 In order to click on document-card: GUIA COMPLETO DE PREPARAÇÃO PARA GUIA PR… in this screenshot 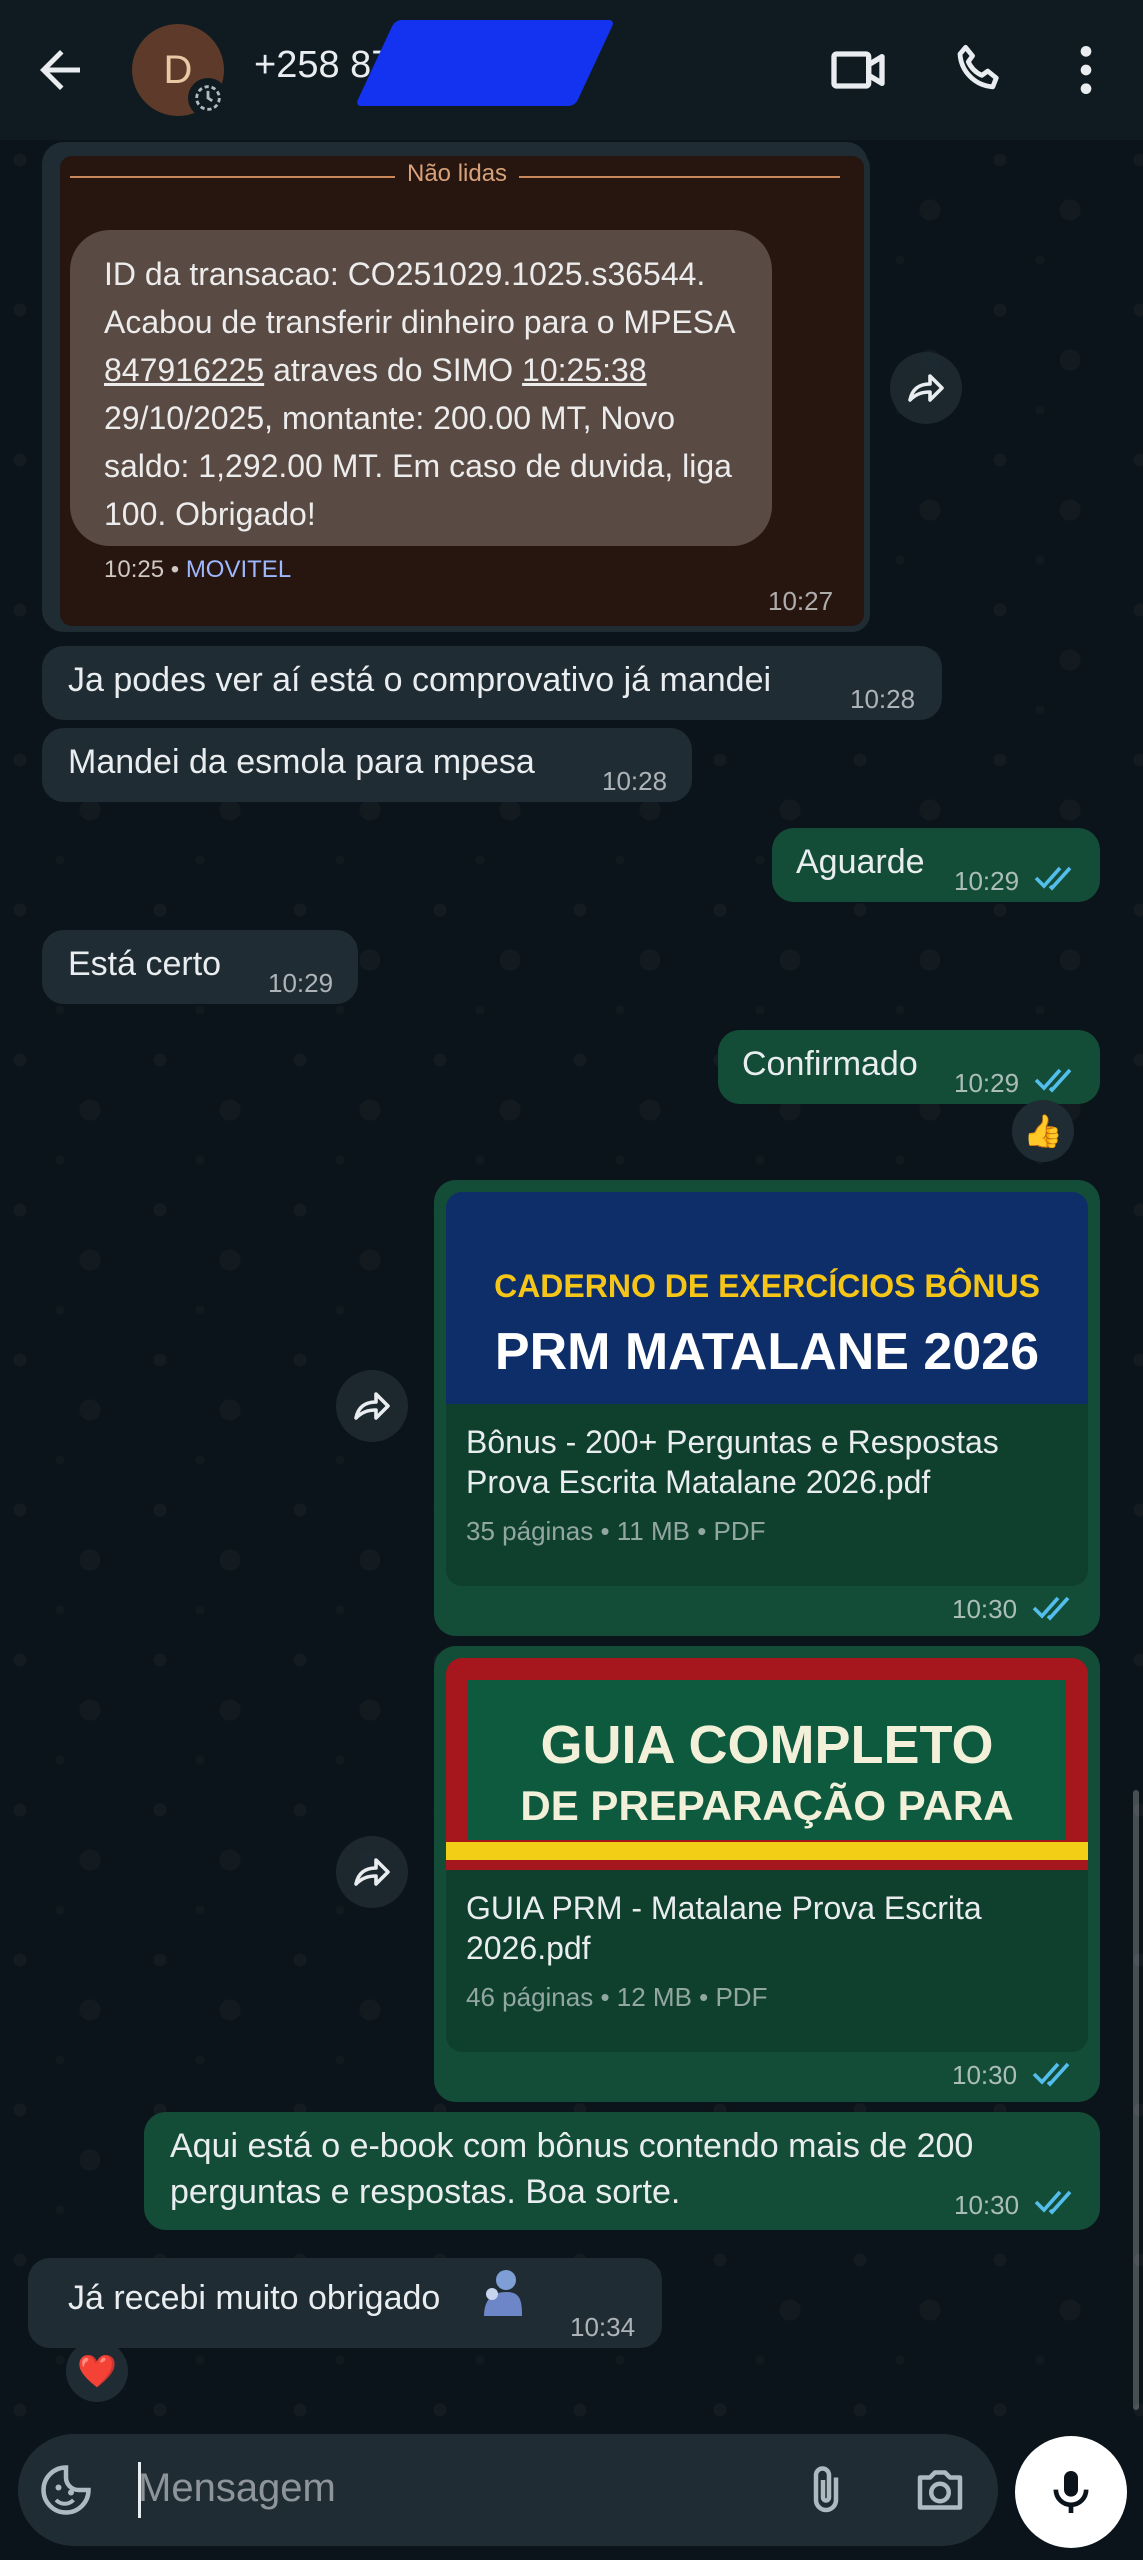, I will do `click(767, 1855)`.